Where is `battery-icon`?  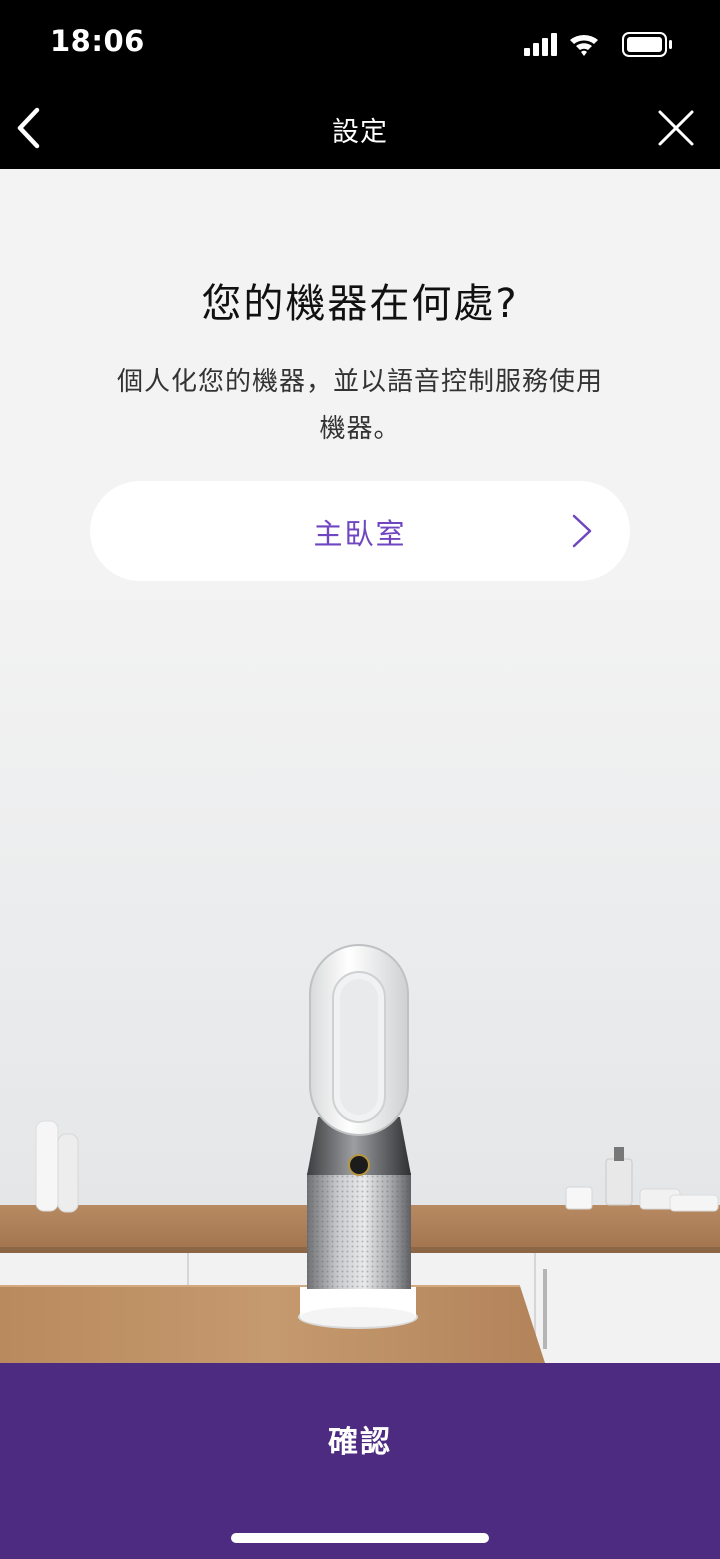
battery-icon is located at coordinates (647, 44).